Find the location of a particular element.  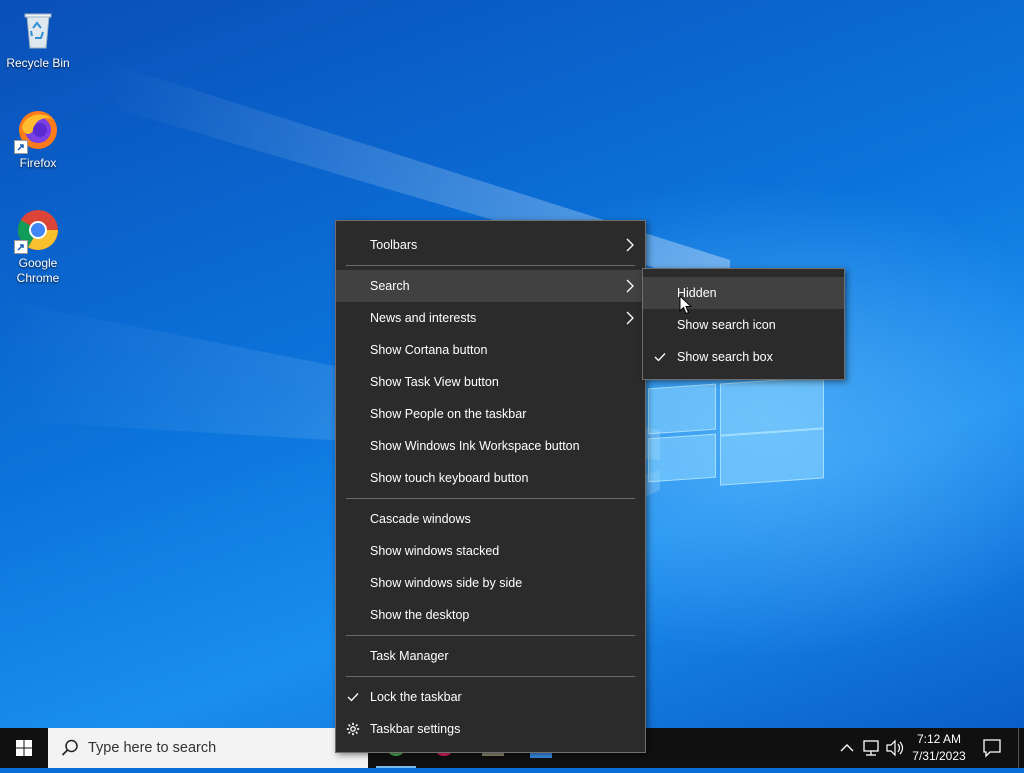

clock-date: 7/31/2023 is located at coordinates (939, 756).